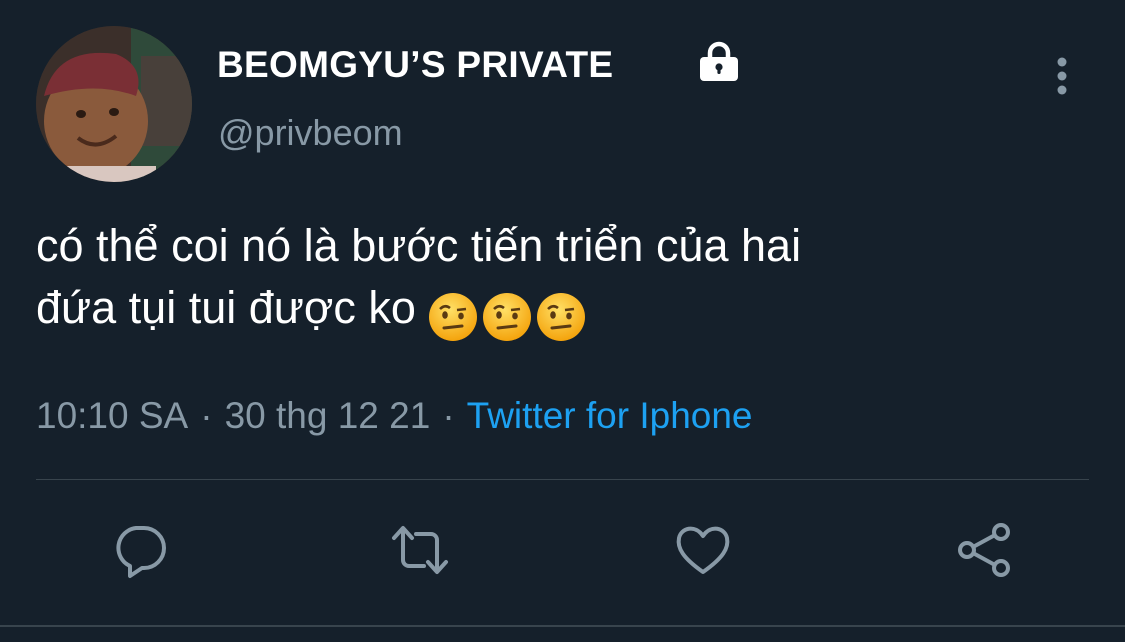 Image resolution: width=1125 pixels, height=642 pixels. I want to click on tweet-time: 10:10 SA, so click(112, 415).